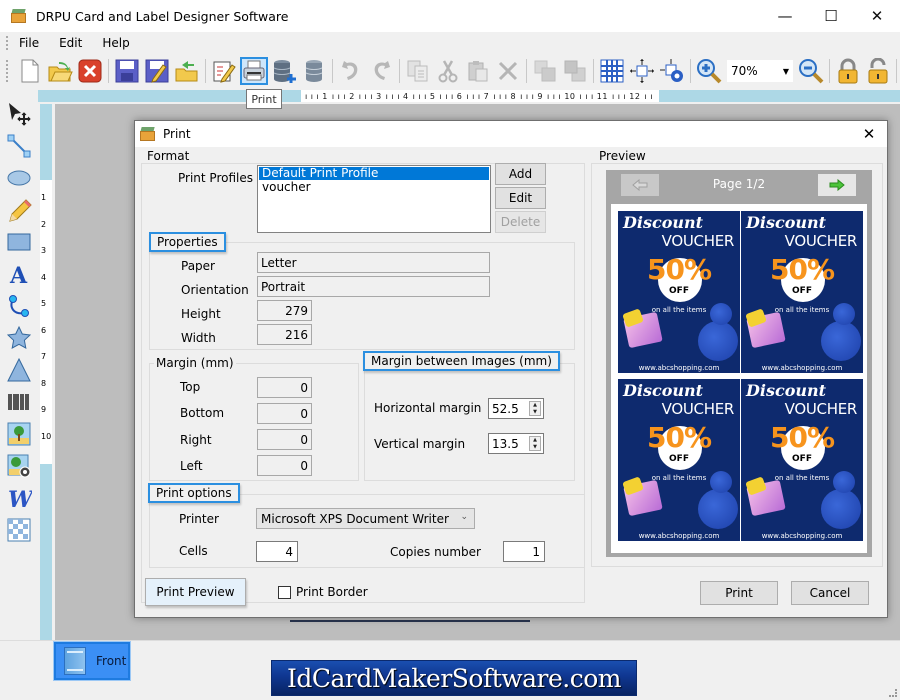  I want to click on chevron-down-icon: ⌄, so click(464, 517).